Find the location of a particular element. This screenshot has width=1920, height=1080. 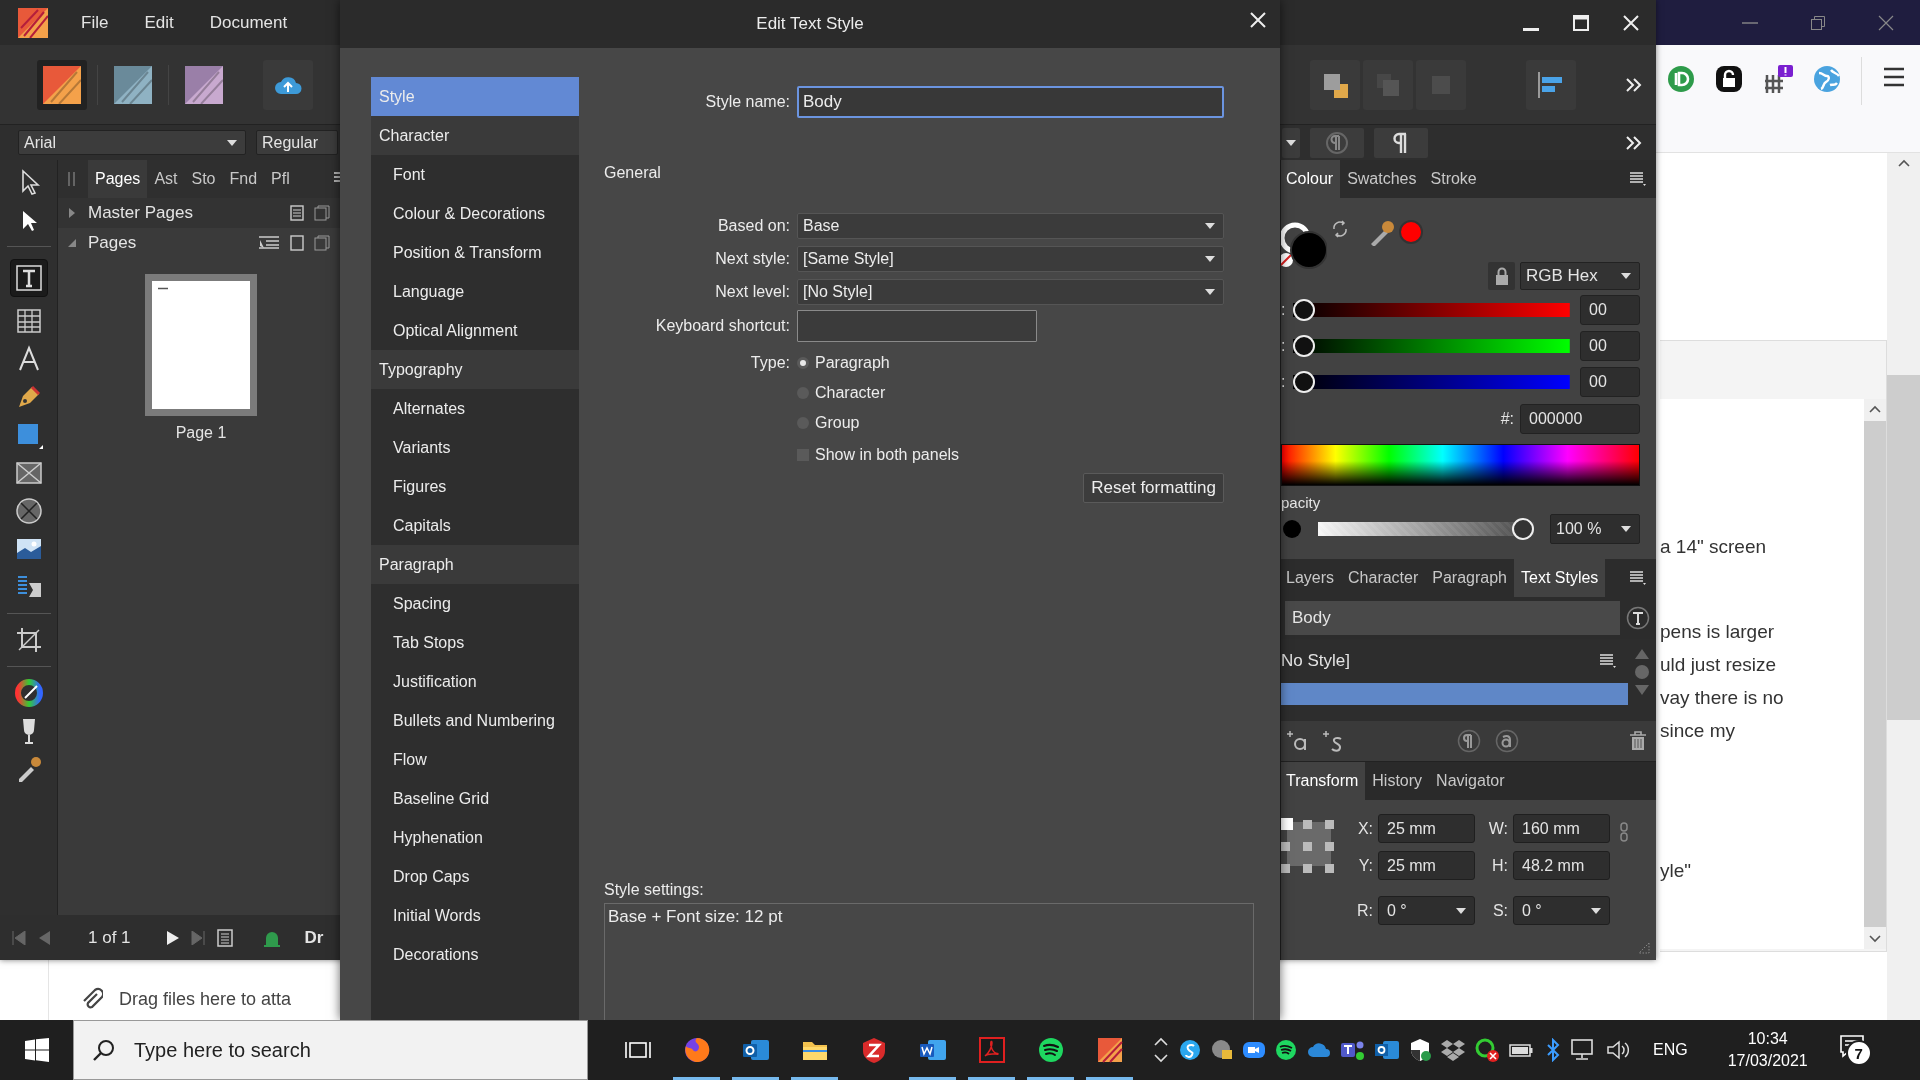

swap-arrows-icon is located at coordinates (1340, 229).